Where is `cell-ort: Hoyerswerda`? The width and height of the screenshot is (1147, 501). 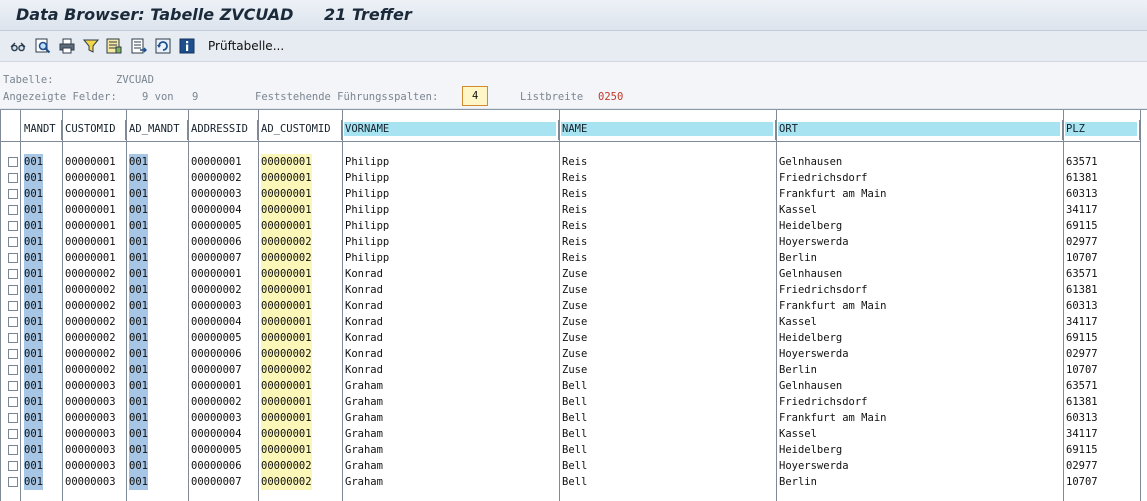 cell-ort: Hoyerswerda is located at coordinates (814, 242).